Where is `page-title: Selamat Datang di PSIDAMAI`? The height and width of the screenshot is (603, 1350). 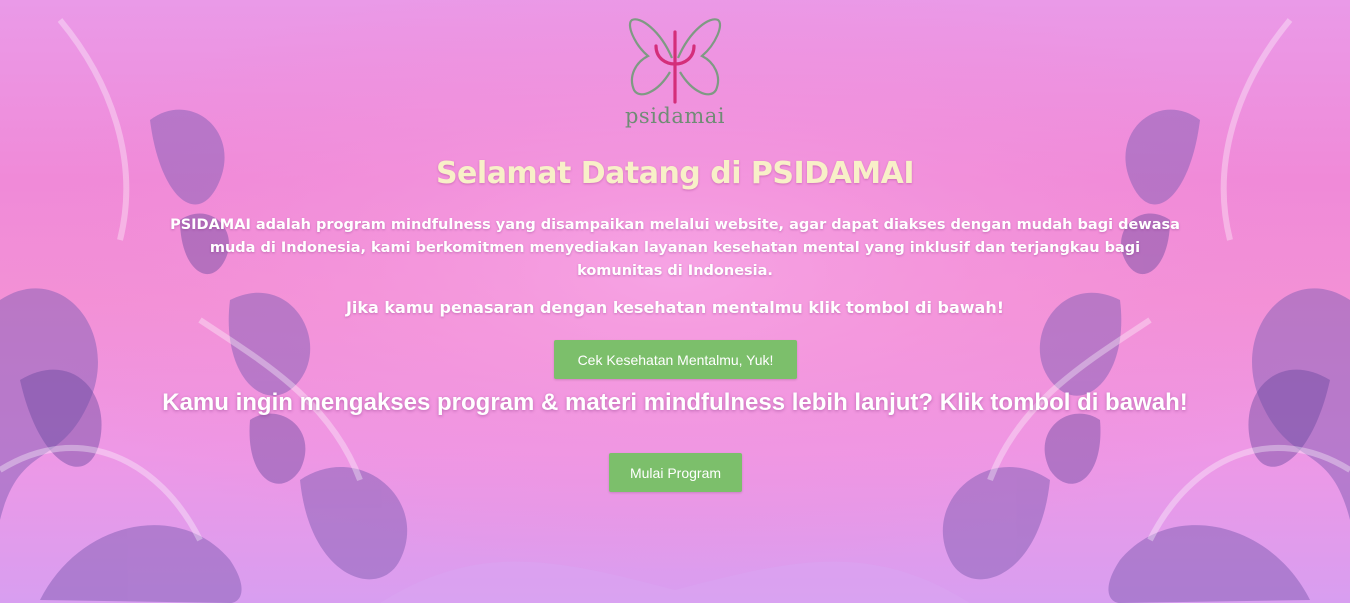
page-title: Selamat Datang di PSIDAMAI is located at coordinates (675, 173).